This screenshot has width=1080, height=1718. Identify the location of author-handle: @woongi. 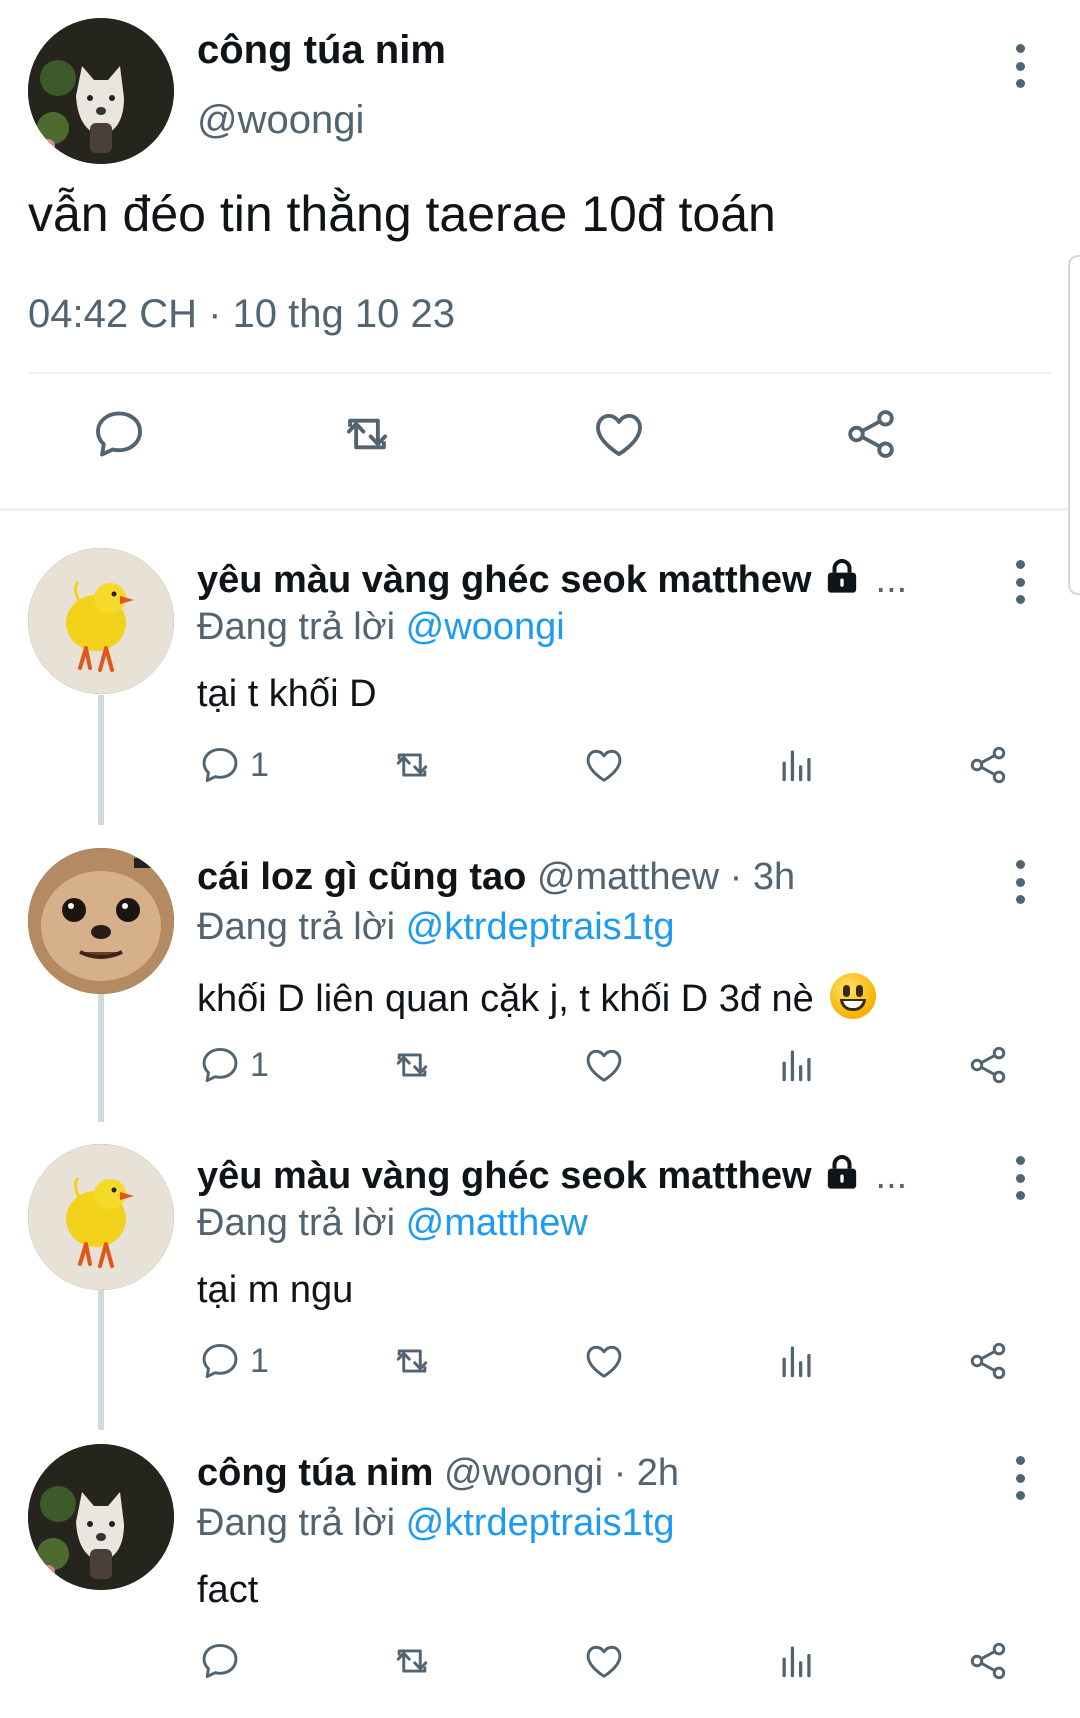
(280, 120).